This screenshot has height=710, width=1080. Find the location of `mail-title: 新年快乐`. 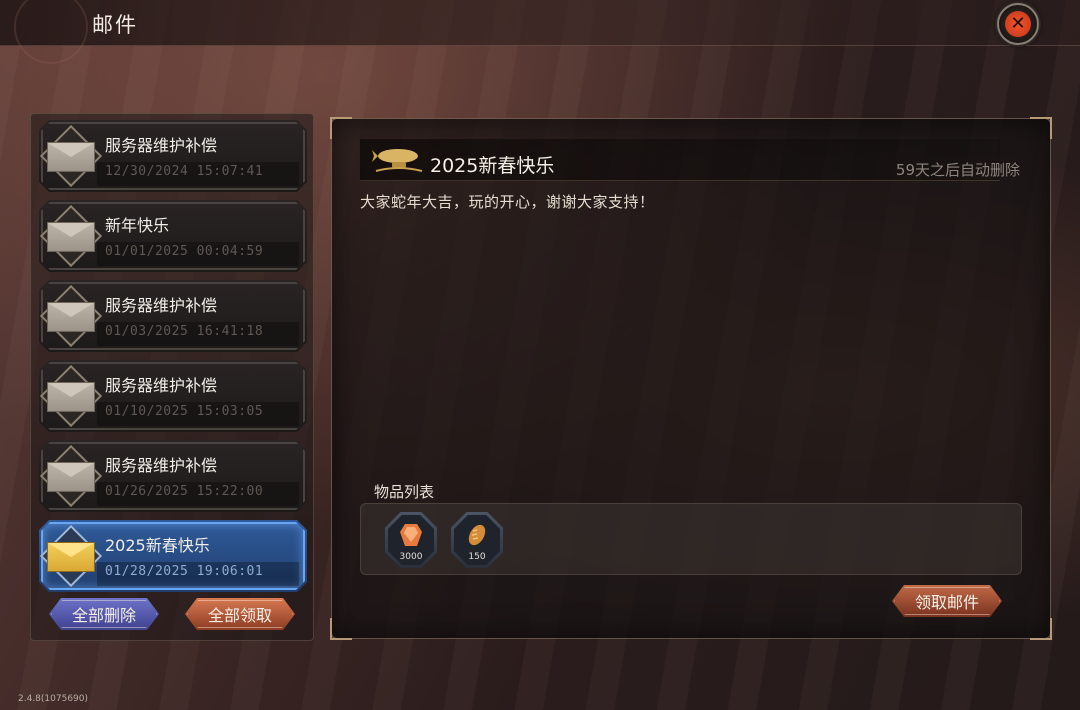

mail-title: 新年快乐 is located at coordinates (137, 225).